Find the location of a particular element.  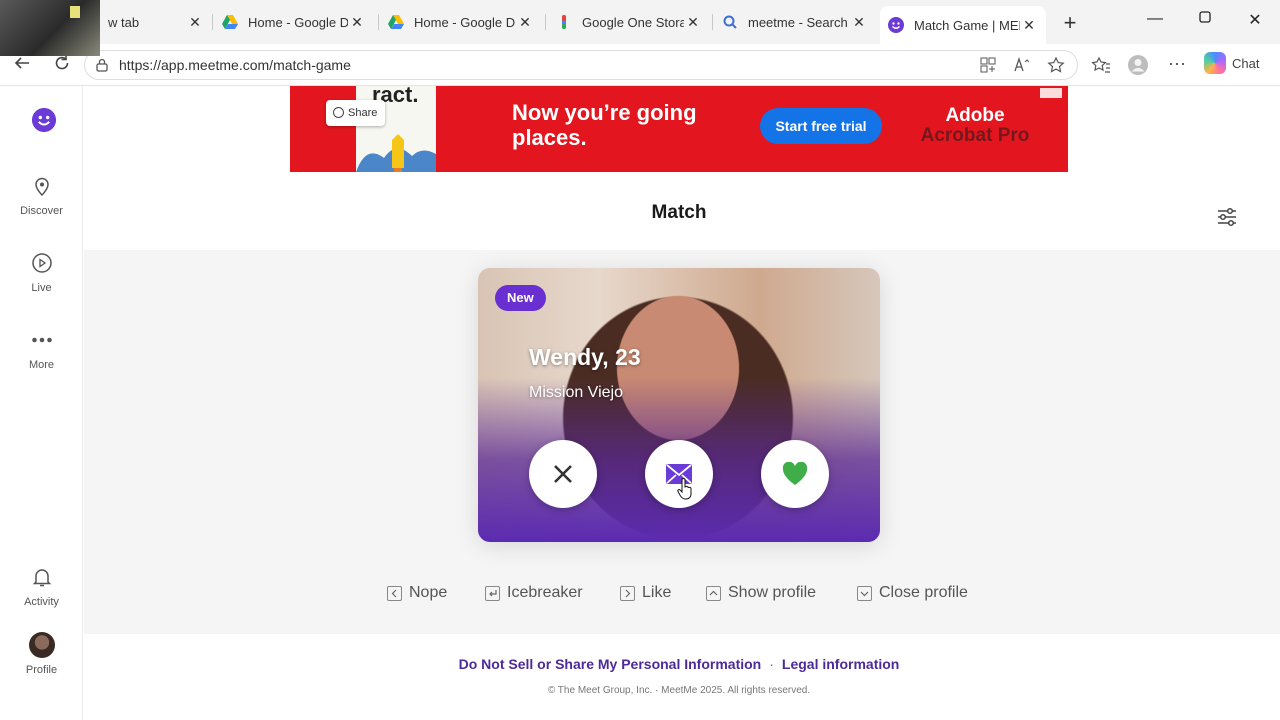

copilot-icon is located at coordinates (1215, 63).